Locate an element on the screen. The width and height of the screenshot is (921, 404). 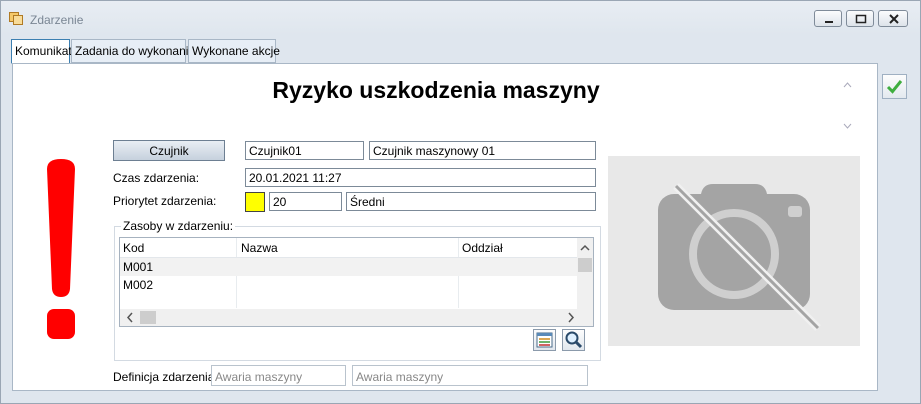
priority-color-swatch is located at coordinates (255, 202).